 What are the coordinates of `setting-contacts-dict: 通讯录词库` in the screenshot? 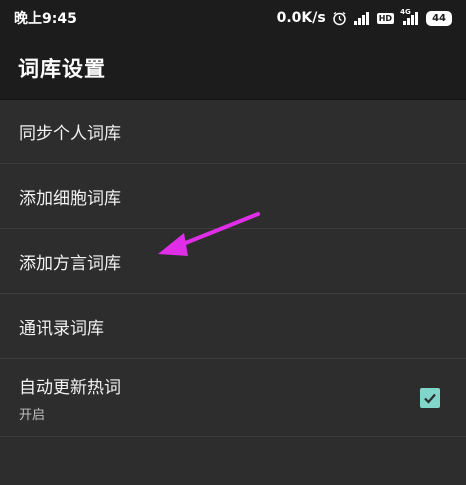 It's located at (233, 326).